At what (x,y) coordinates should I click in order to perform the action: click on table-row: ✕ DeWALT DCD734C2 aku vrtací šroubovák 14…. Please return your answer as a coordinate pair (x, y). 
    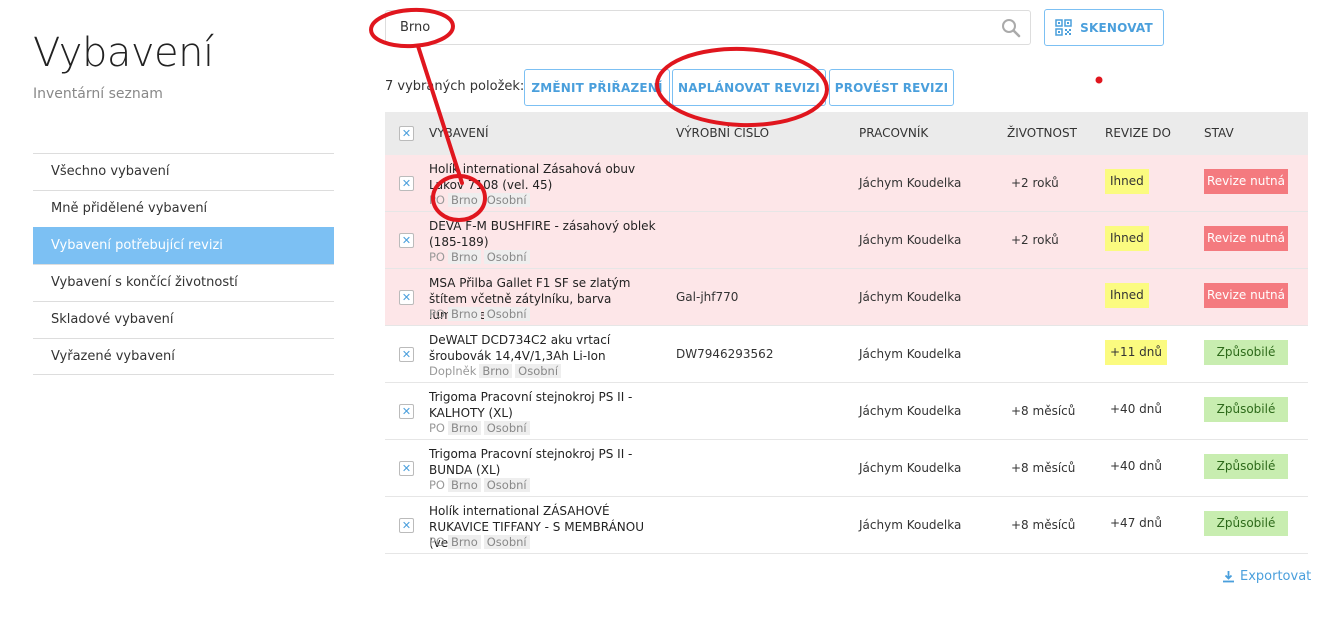
    Looking at the image, I should click on (846, 354).